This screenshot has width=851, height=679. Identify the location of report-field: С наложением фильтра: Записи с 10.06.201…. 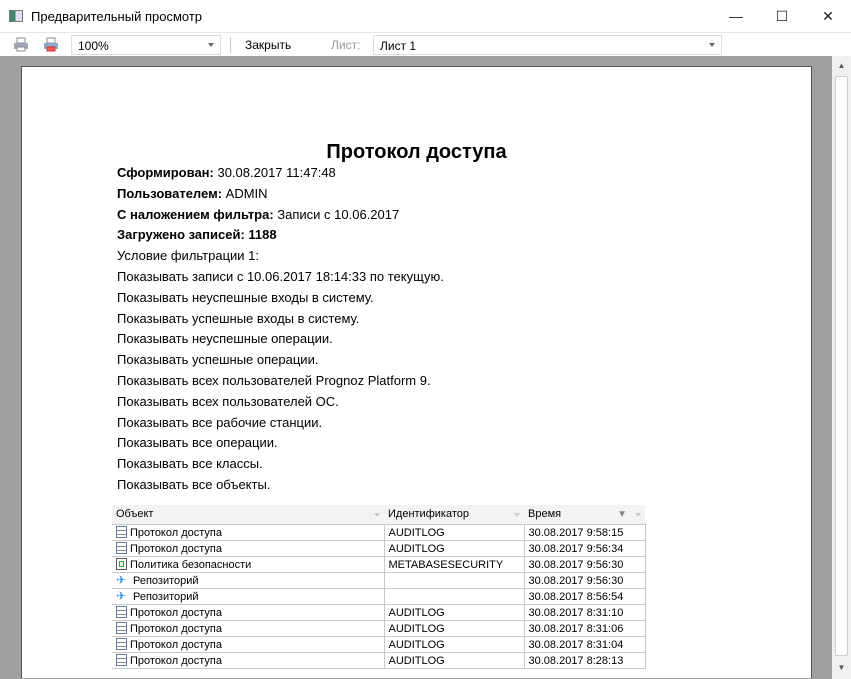
(258, 214).